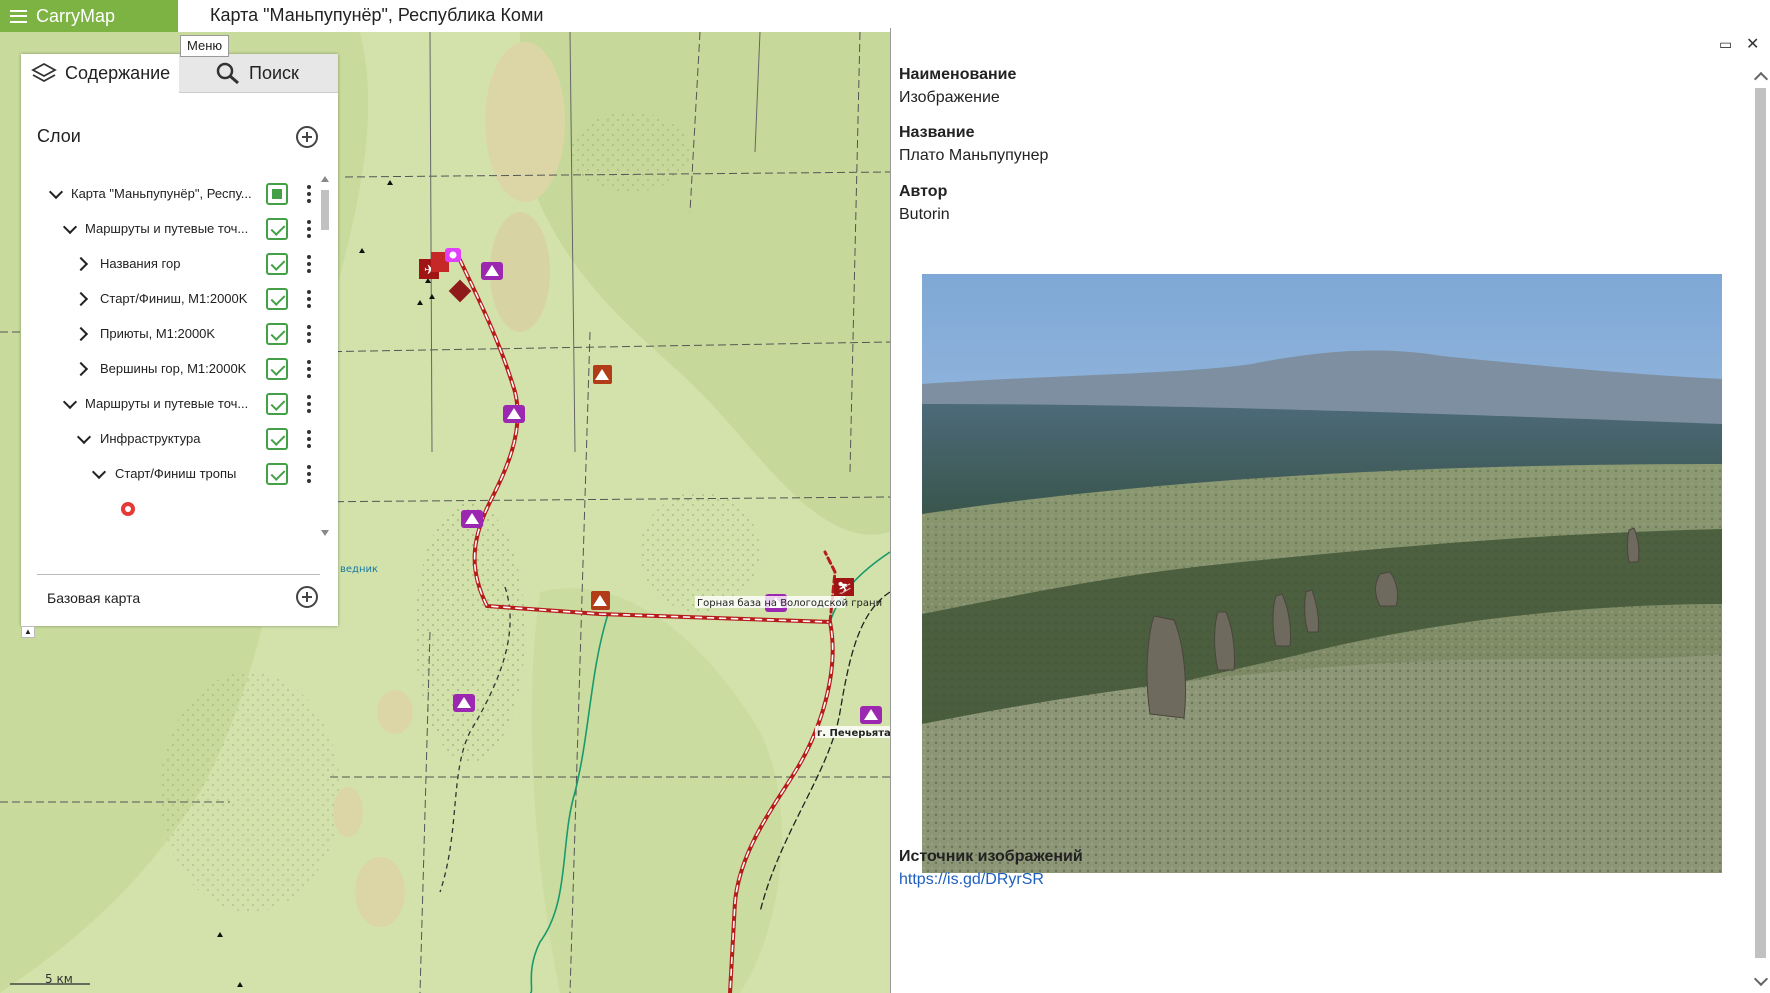 This screenshot has width=1770, height=993. What do you see at coordinates (971, 879) in the screenshot?
I see `source-link: https://is.gd/DRyrSR` at bounding box center [971, 879].